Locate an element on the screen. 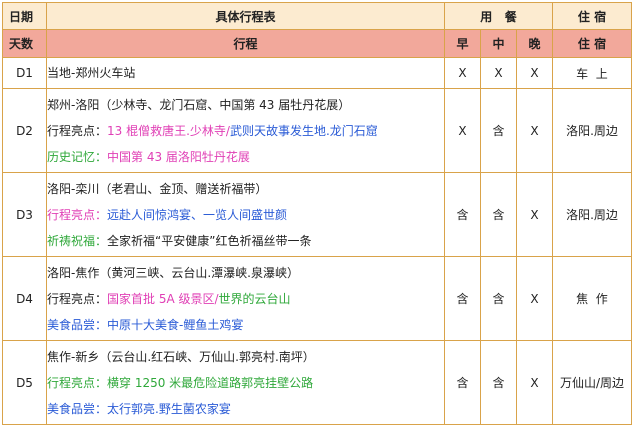 This screenshot has height=434, width=633. itinerary-line: 洛阳-栾川（老君山、金顶、赠送祈福带） is located at coordinates (245, 189).